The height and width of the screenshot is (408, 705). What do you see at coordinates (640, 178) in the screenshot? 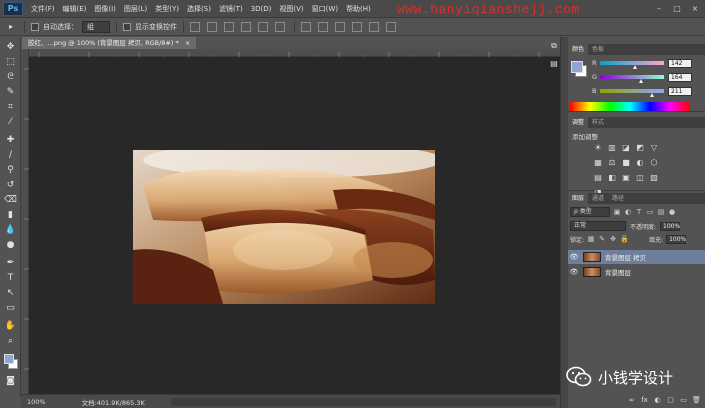
I see `threshold-icon: ◫` at bounding box center [640, 178].